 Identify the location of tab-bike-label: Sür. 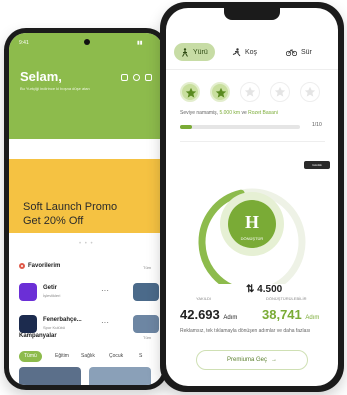
(306, 52).